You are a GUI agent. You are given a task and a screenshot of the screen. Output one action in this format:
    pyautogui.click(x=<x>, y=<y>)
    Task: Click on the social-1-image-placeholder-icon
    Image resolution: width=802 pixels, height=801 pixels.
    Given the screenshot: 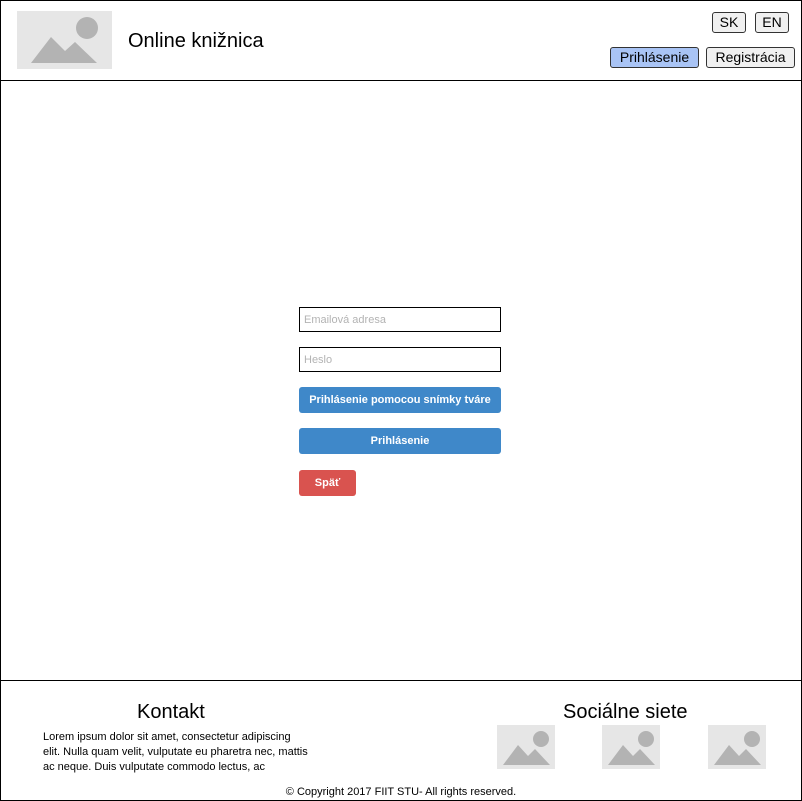 What is the action you would take?
    pyautogui.click(x=526, y=747)
    